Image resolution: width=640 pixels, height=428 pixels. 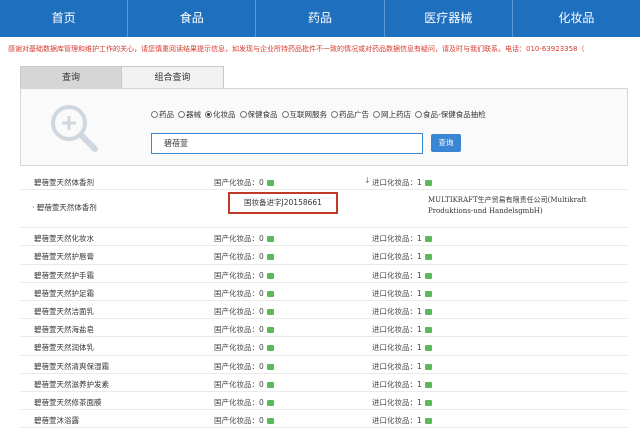 I want to click on product-name: 碧蓓萱天然护唇膏, so click(x=64, y=256).